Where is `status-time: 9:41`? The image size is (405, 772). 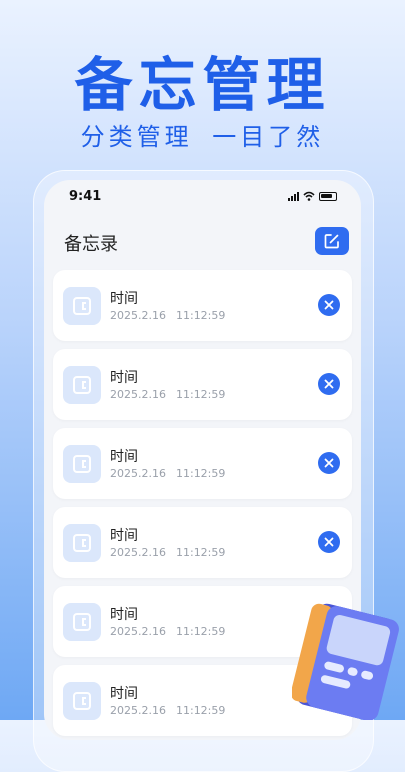 status-time: 9:41 is located at coordinates (85, 196).